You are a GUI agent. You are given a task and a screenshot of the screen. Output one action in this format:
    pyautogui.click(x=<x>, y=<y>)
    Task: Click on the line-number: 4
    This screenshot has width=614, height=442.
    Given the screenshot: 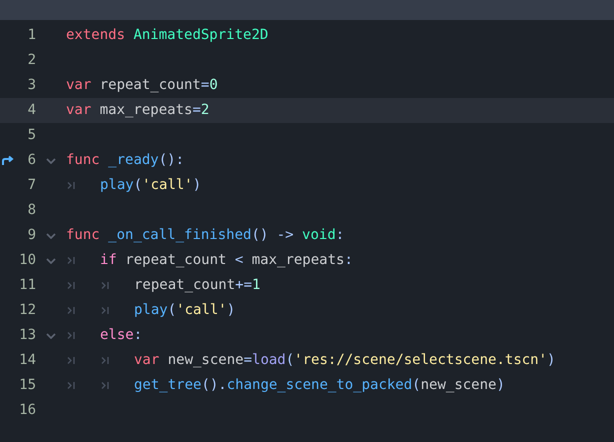 What is the action you would take?
    pyautogui.click(x=31, y=110)
    